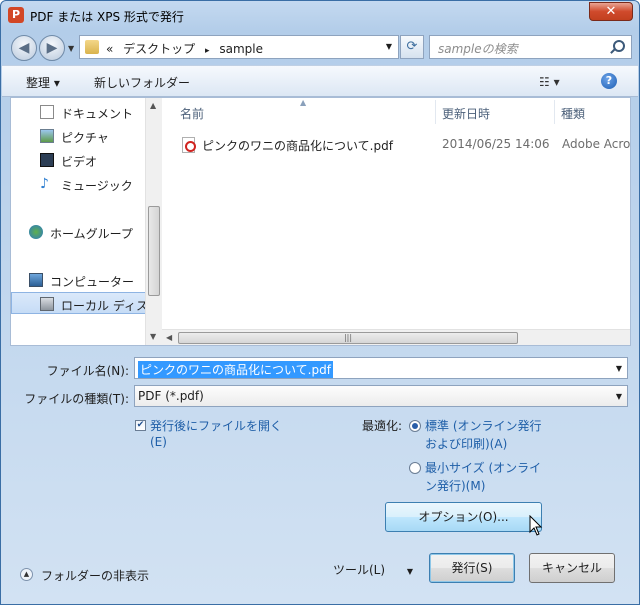 This screenshot has height=605, width=640. Describe the element at coordinates (26, 574) in the screenshot. I see `chevron-up-icon: ▲` at that location.